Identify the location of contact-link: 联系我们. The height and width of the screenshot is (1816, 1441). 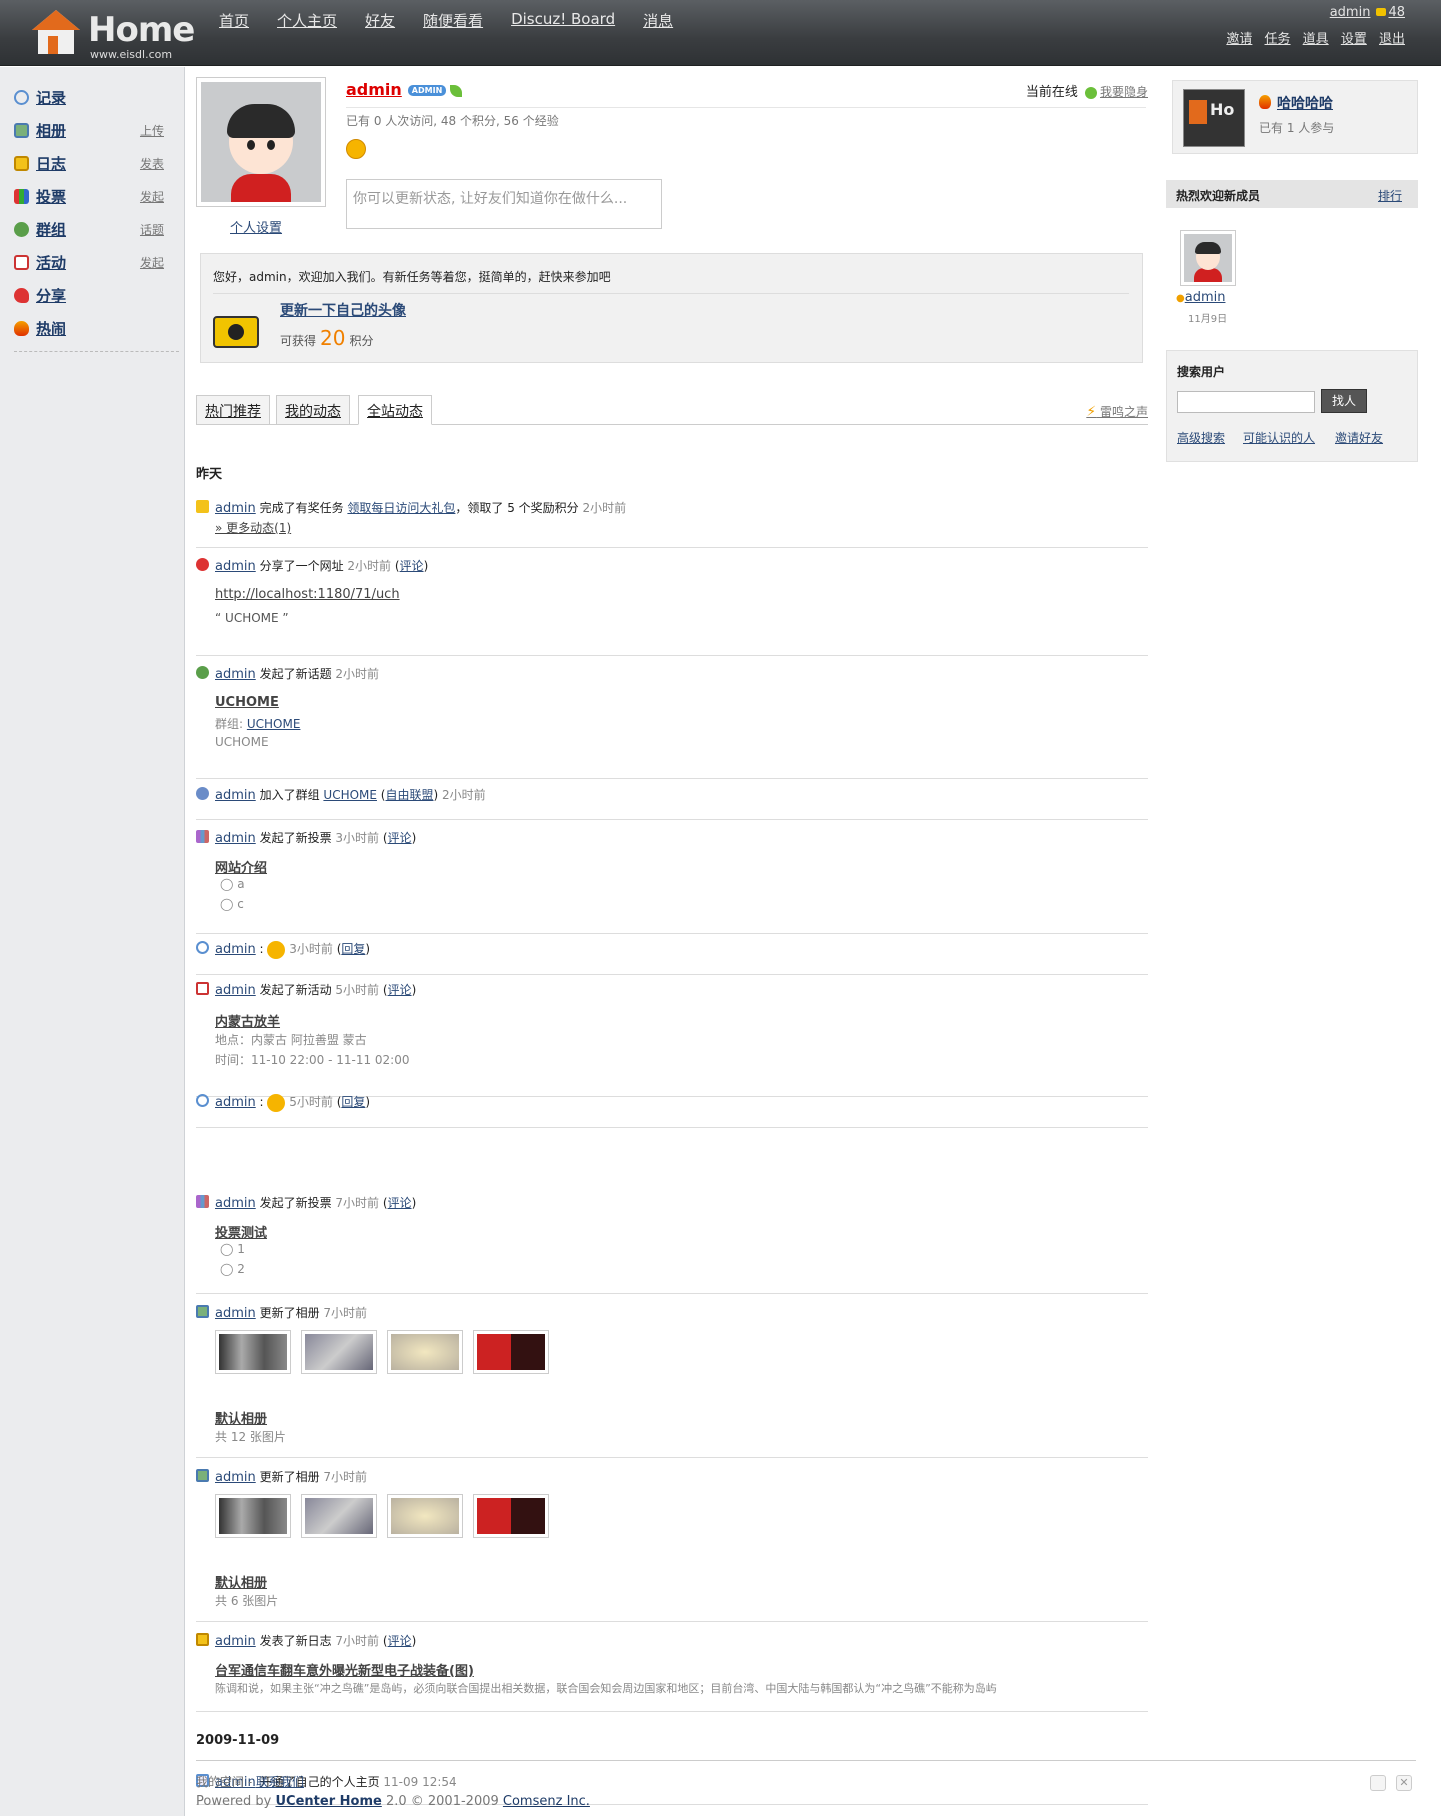
(280, 1782).